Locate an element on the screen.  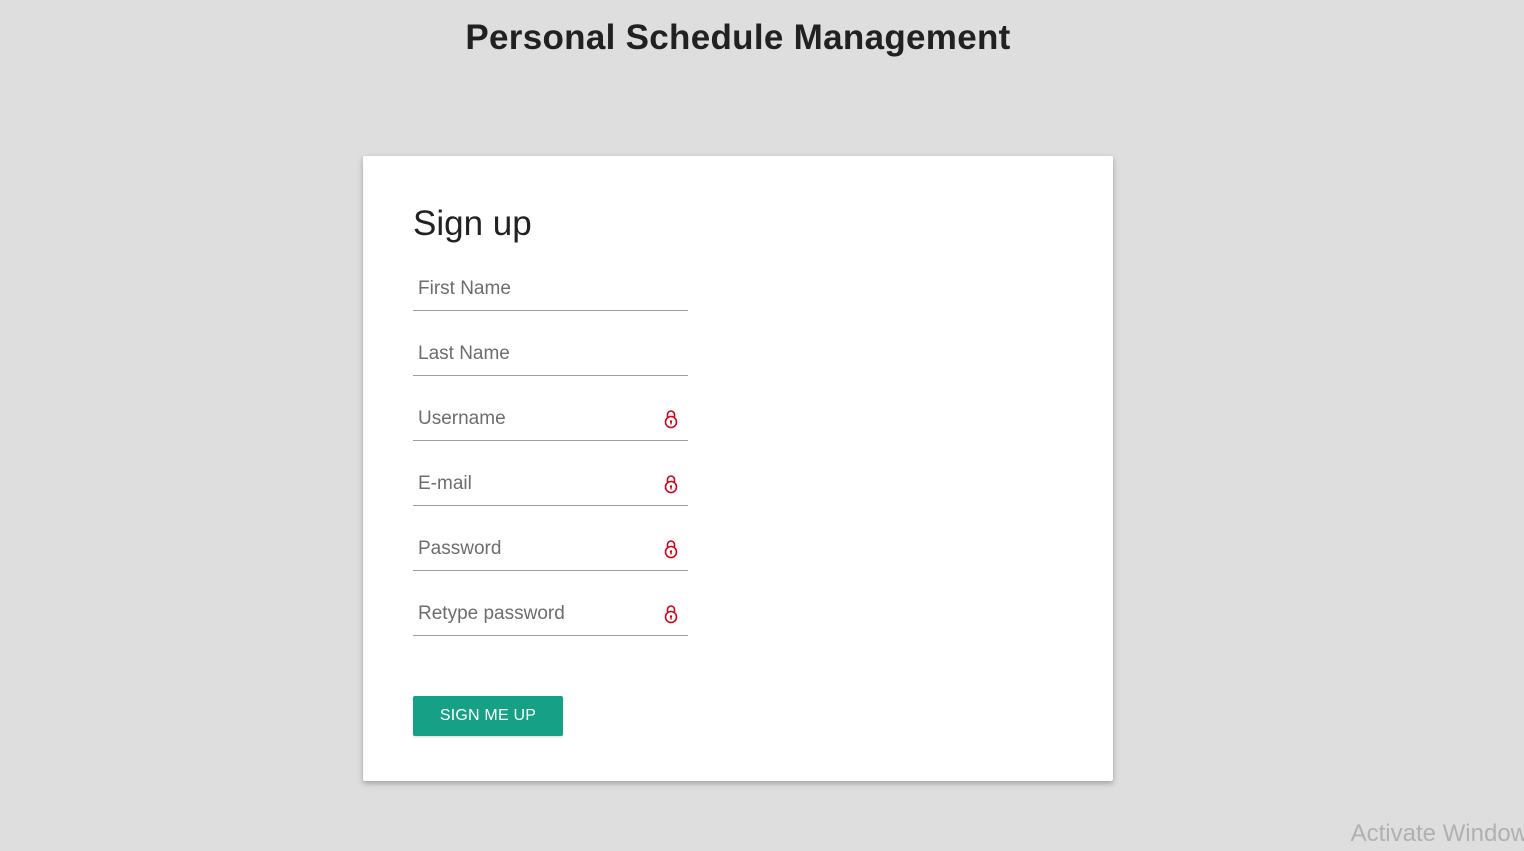
sign-me-up-button: SIGN ME UP is located at coordinates (488, 716).